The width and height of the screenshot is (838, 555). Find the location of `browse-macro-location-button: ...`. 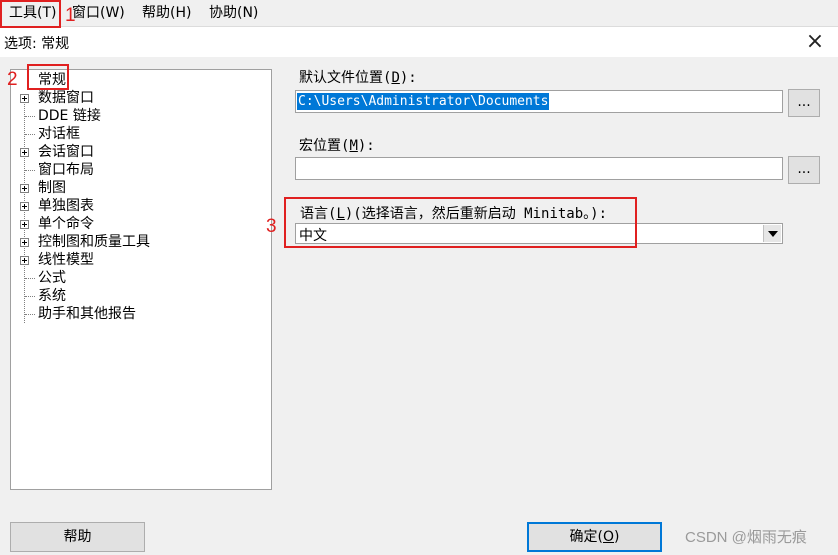

browse-macro-location-button: ... is located at coordinates (804, 170).